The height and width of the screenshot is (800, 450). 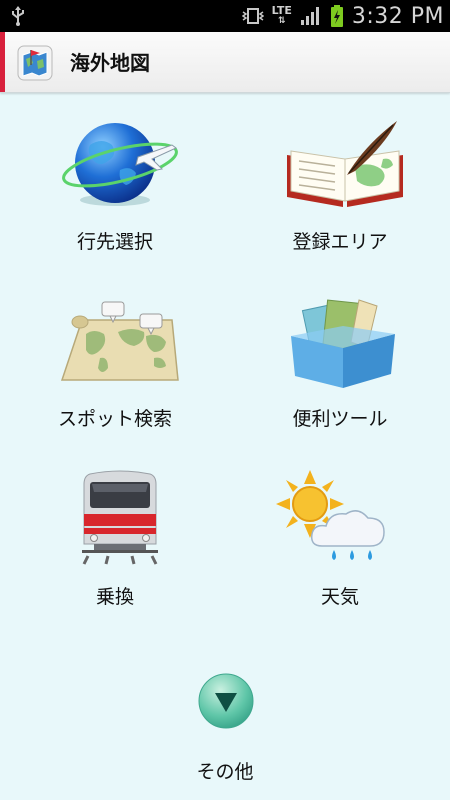 What do you see at coordinates (110, 63) in the screenshot?
I see `page-title: 海外地図` at bounding box center [110, 63].